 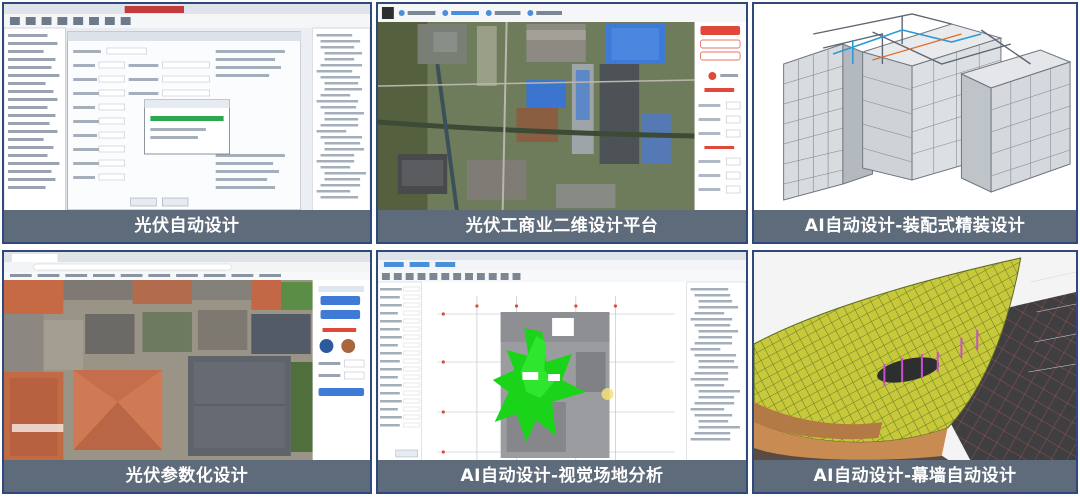 What do you see at coordinates (915, 476) in the screenshot?
I see `panel-caption: AI自动设计-幕墙自动设计` at bounding box center [915, 476].